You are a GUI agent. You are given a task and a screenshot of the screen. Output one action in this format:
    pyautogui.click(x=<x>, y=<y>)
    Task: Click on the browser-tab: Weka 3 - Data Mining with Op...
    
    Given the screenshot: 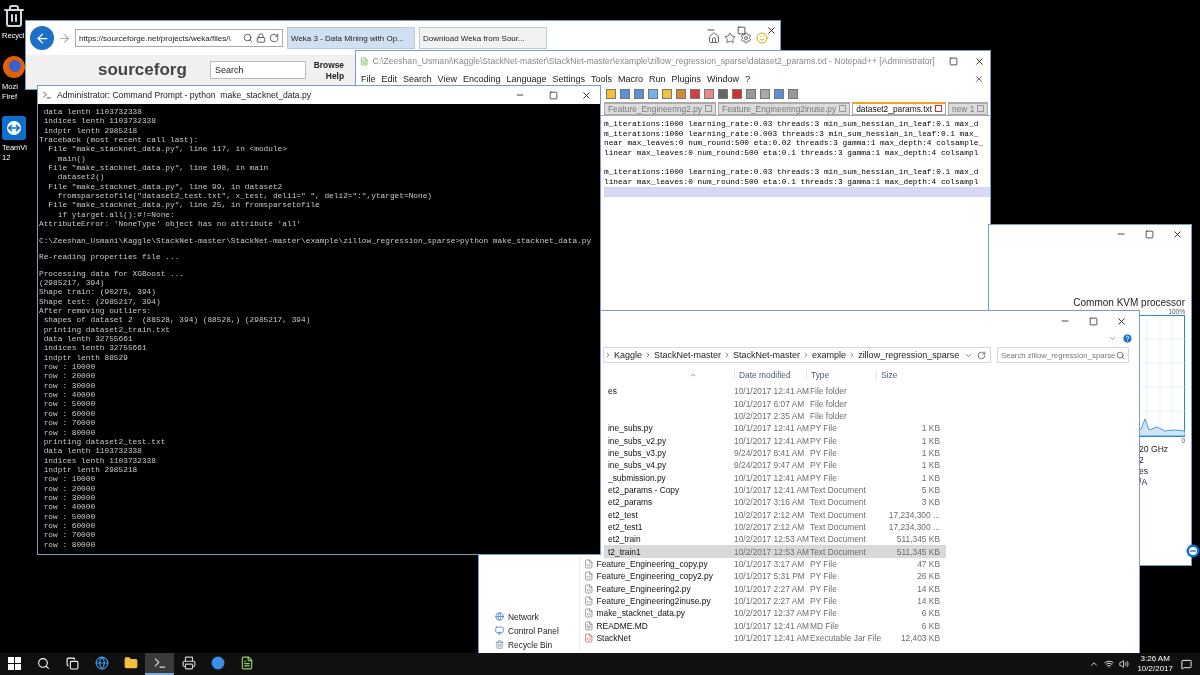 What is the action you would take?
    pyautogui.click(x=351, y=38)
    